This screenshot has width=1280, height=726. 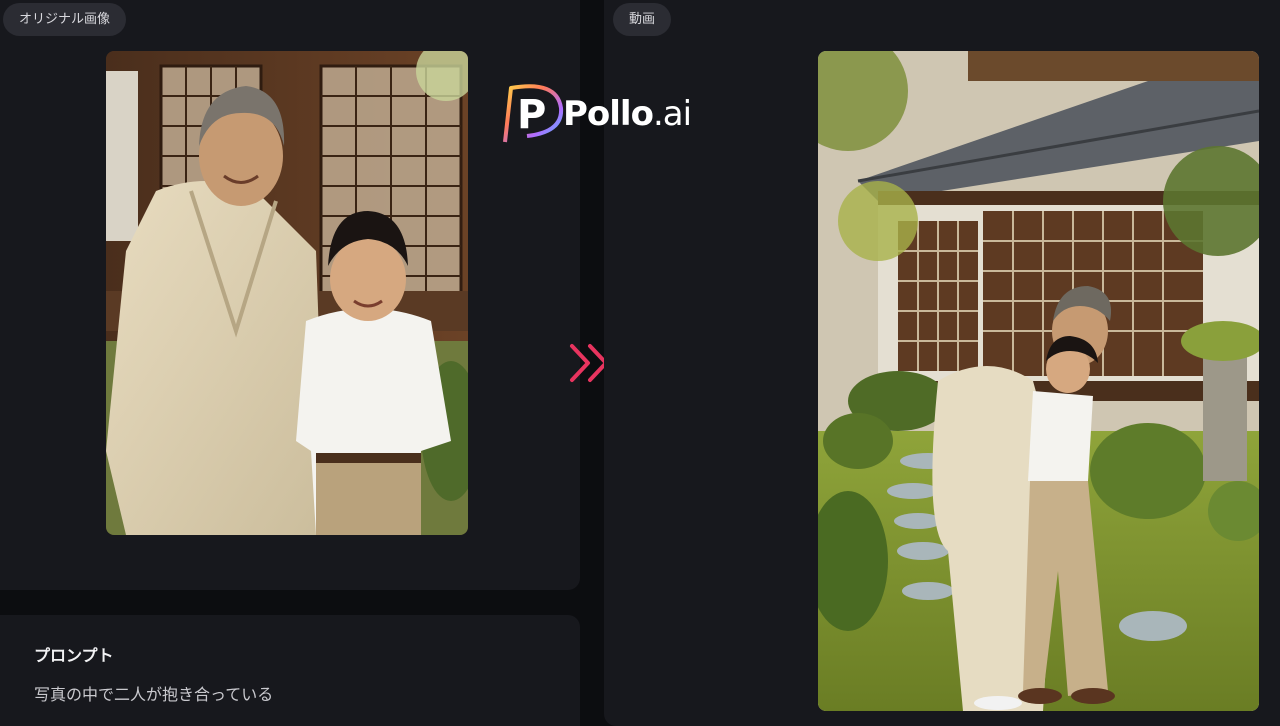 I want to click on prompt-text: 写真の中で二人が抱き合っている, so click(x=154, y=694).